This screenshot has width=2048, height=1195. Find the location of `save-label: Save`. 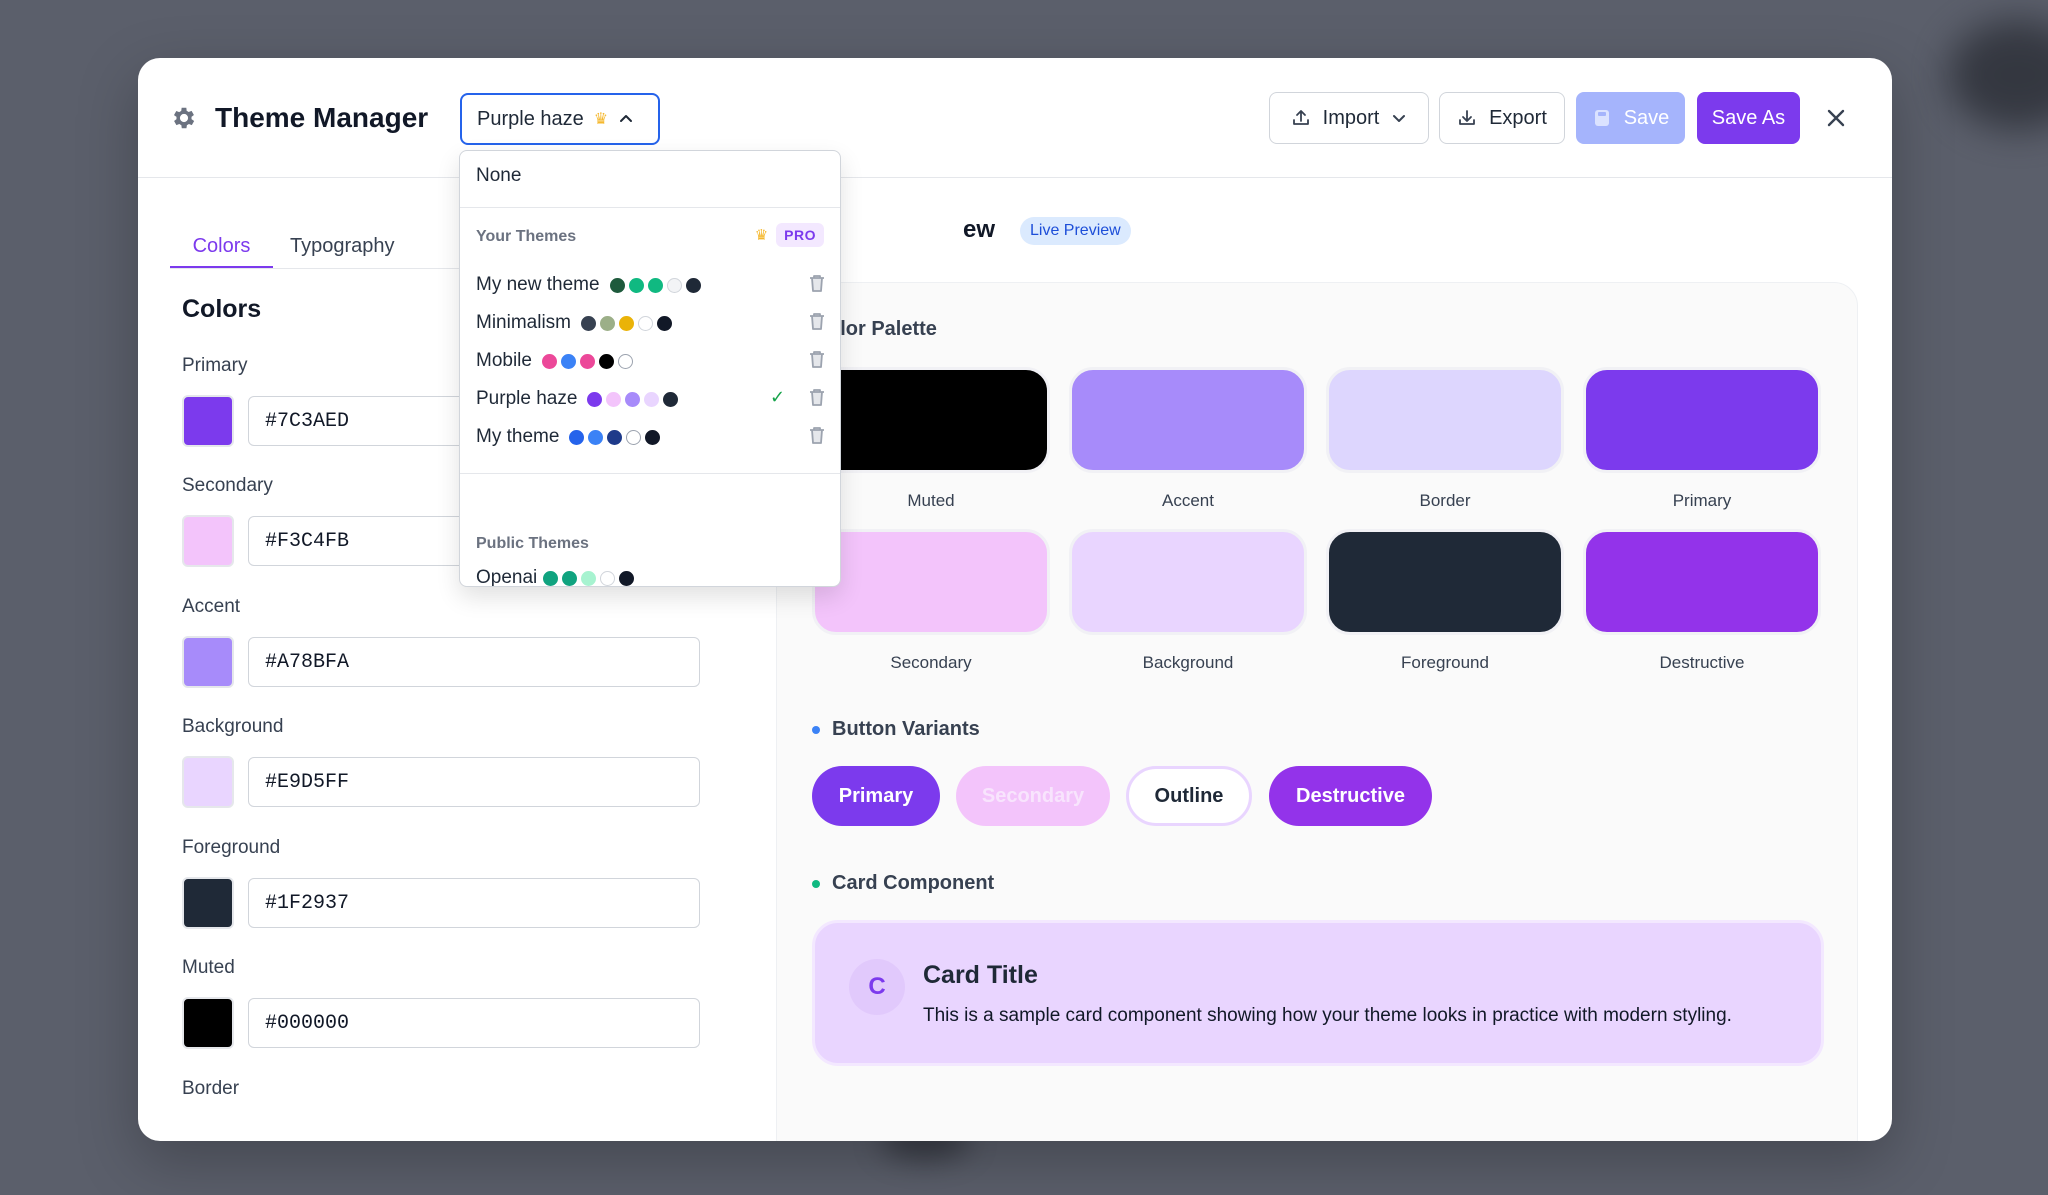

save-label: Save is located at coordinates (1646, 117).